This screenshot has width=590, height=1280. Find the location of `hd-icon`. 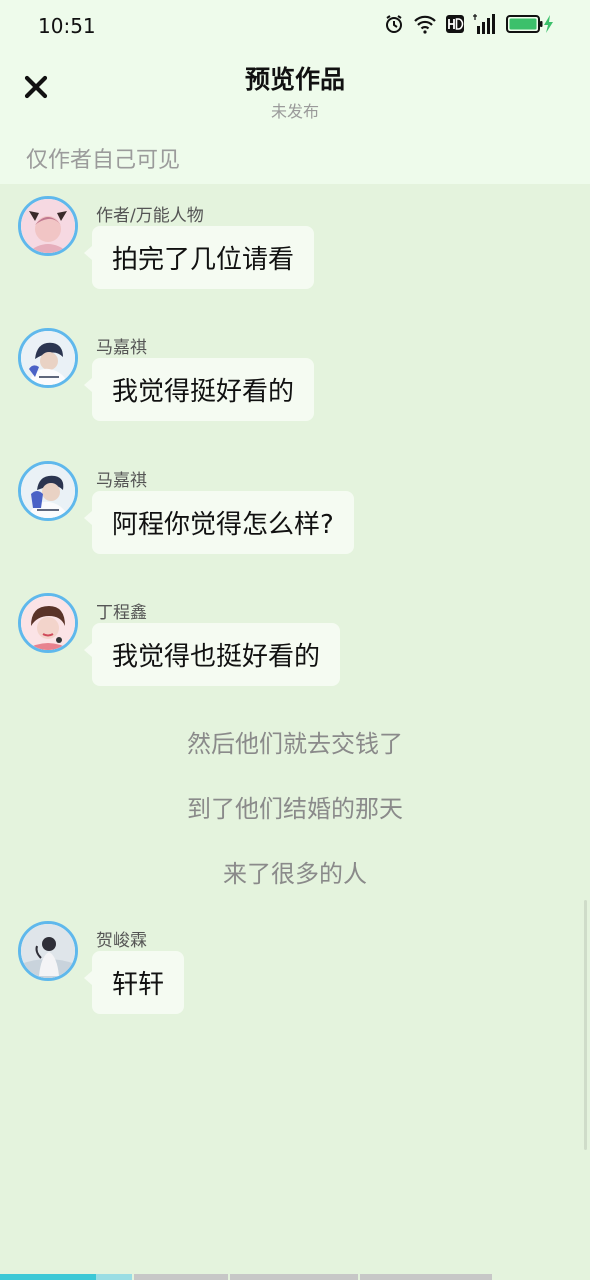

hd-icon is located at coordinates (455, 24).